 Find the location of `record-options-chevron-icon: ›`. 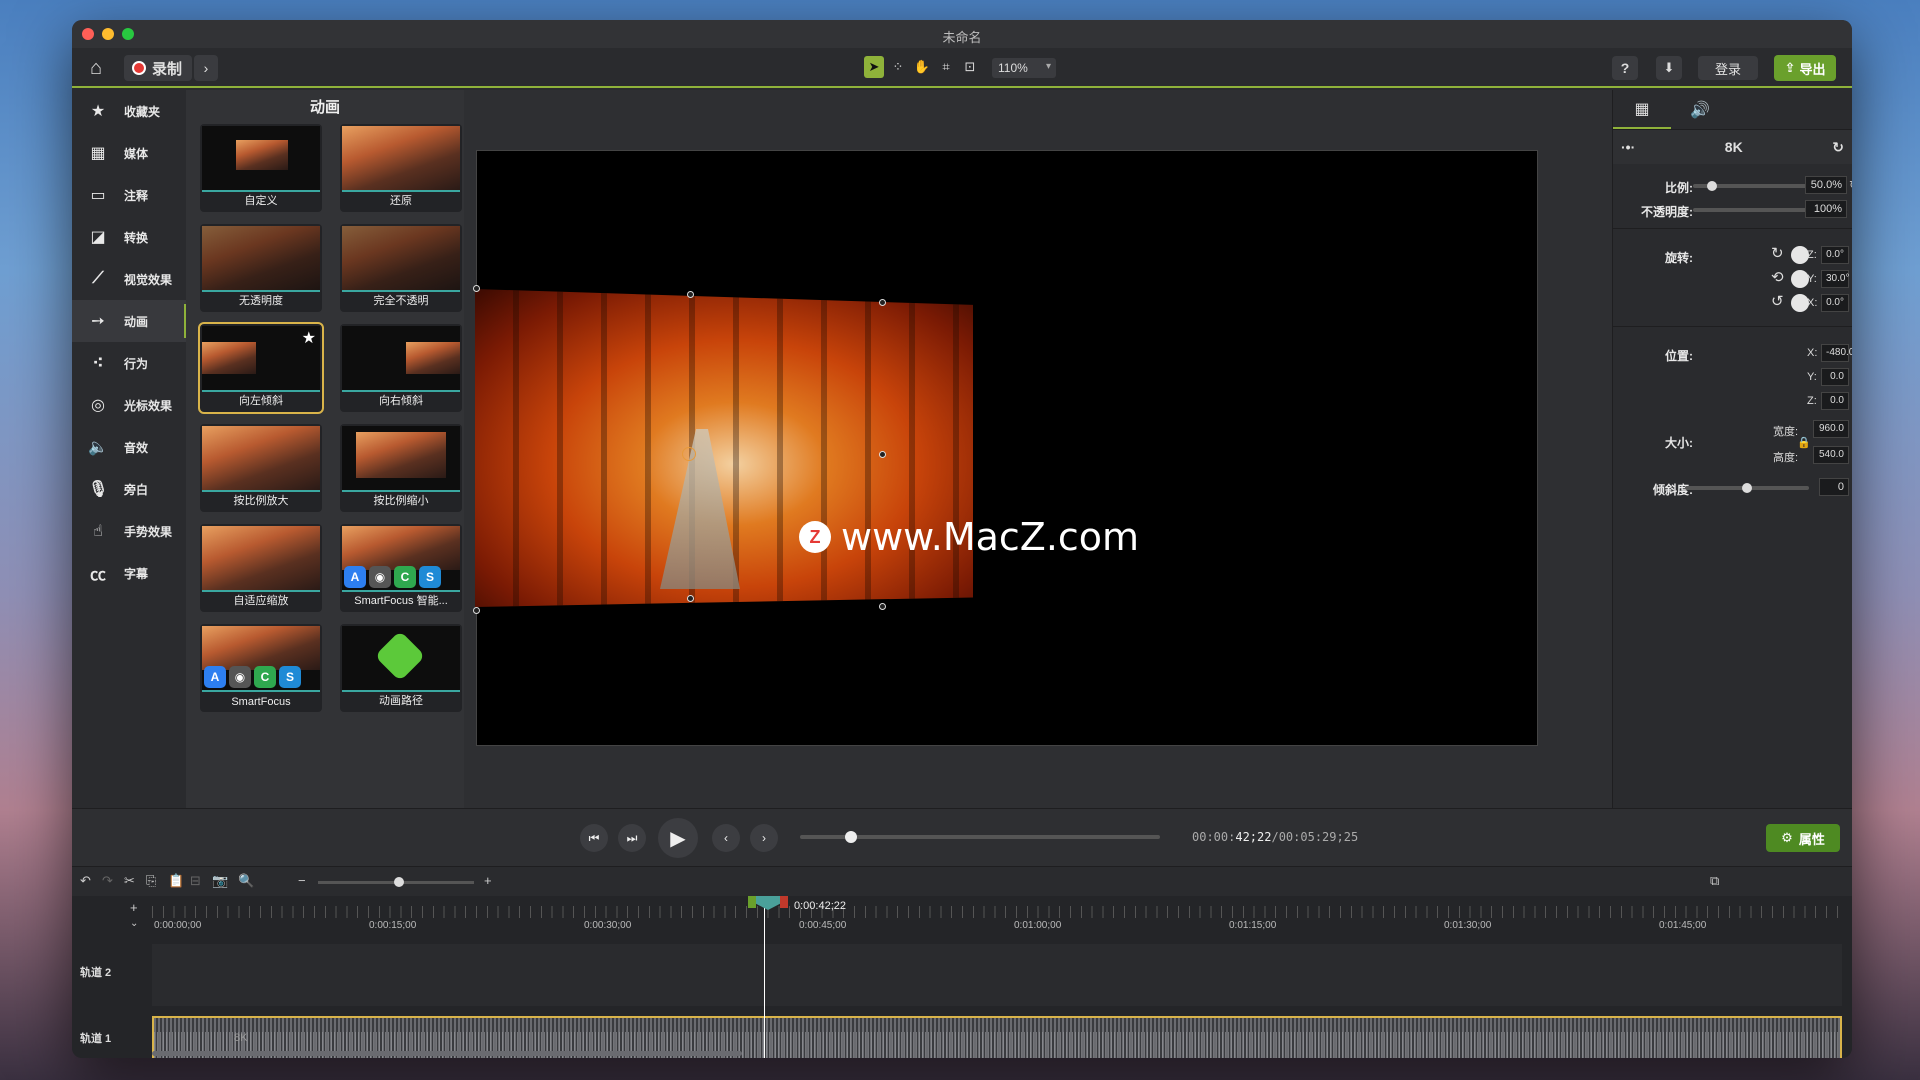

record-options-chevron-icon: › is located at coordinates (206, 68).